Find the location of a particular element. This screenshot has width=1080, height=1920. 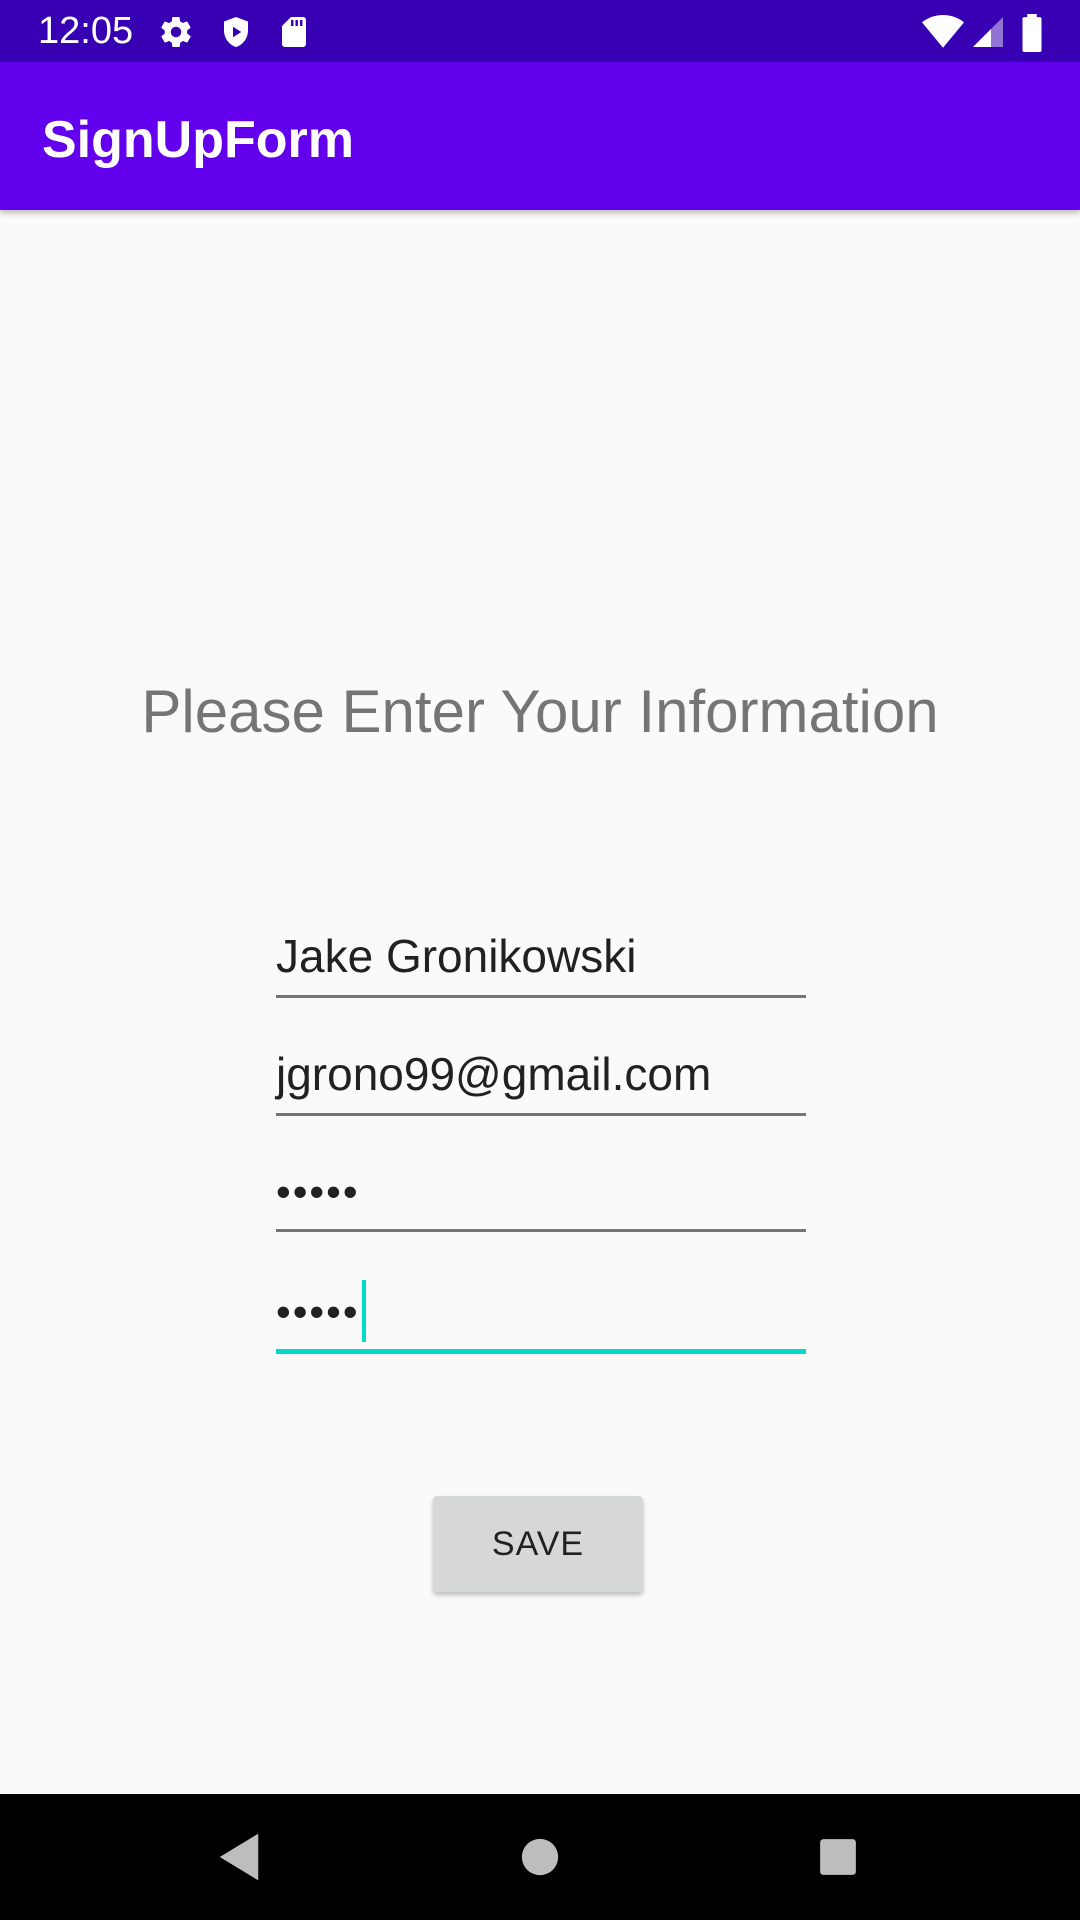

password-field-underline is located at coordinates (541, 1230).